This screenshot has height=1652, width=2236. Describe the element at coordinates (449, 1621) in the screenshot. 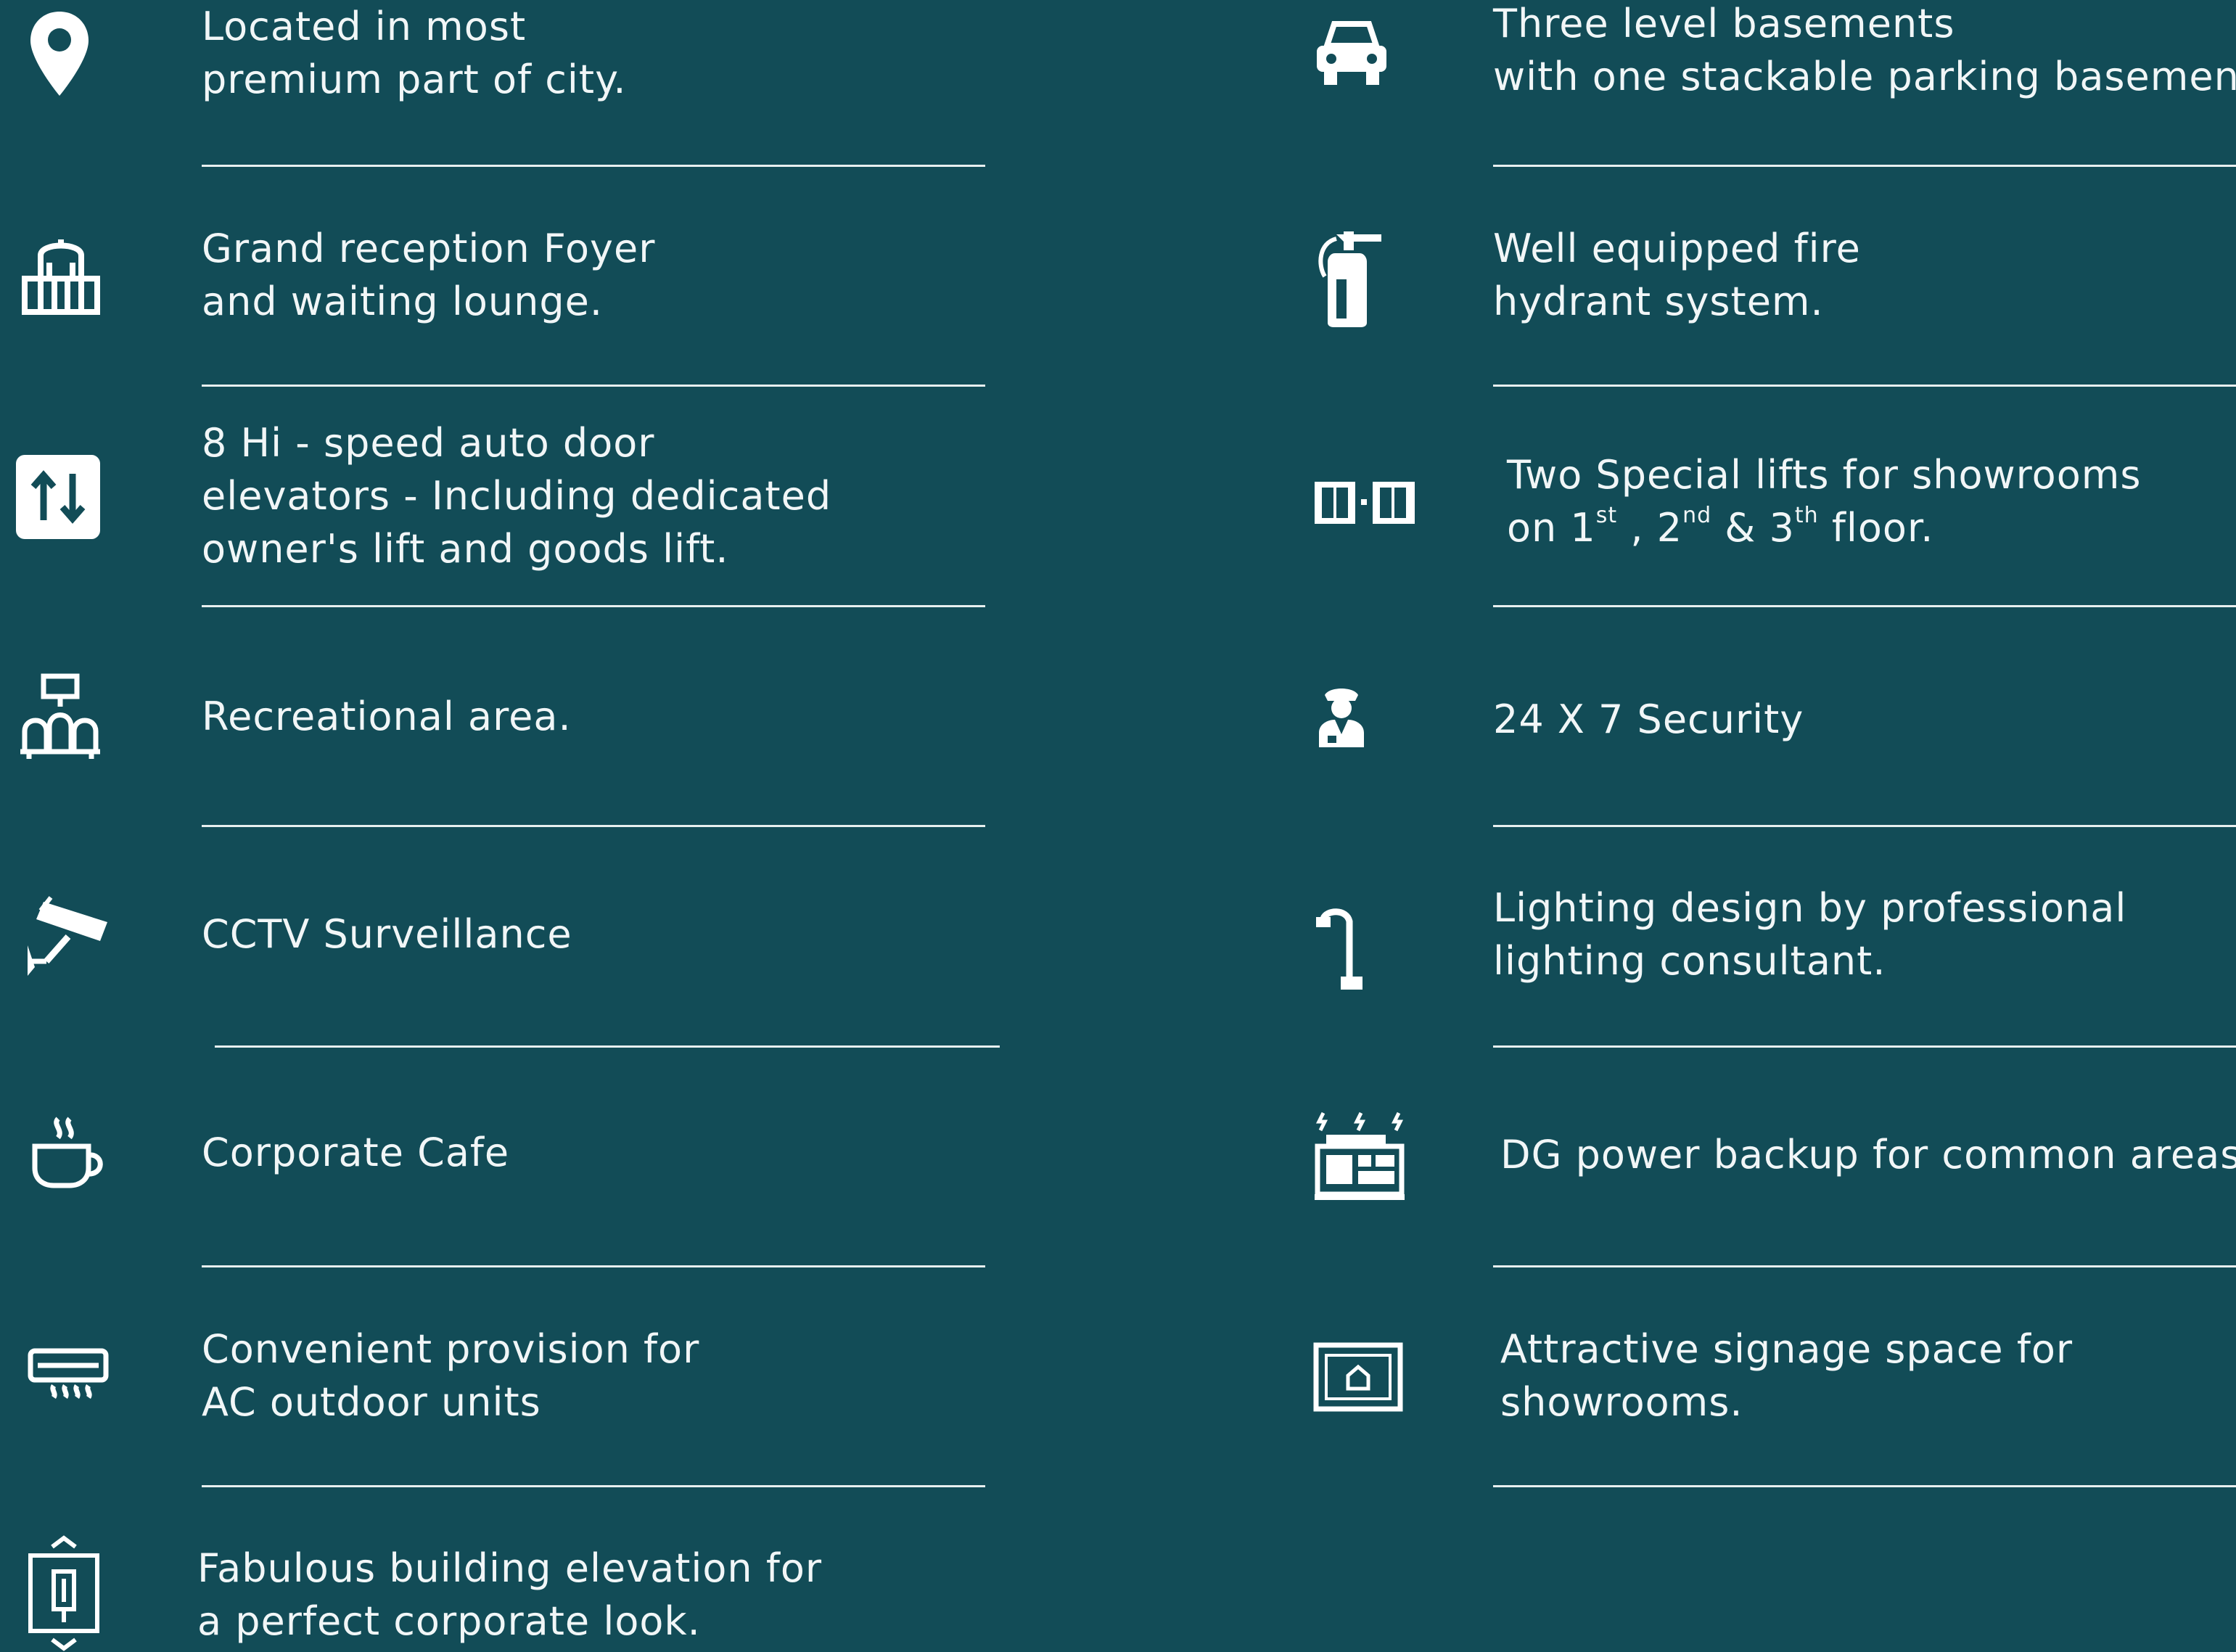

I see `feature-text-line: a perfect corporate look.` at that location.